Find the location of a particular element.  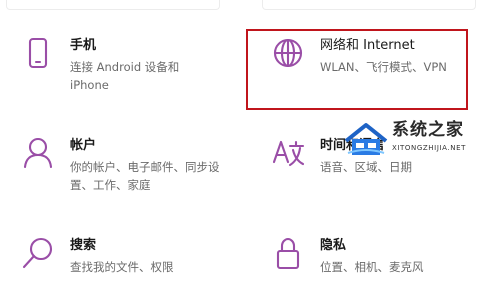

tile-title: 手机 is located at coordinates (83, 45).